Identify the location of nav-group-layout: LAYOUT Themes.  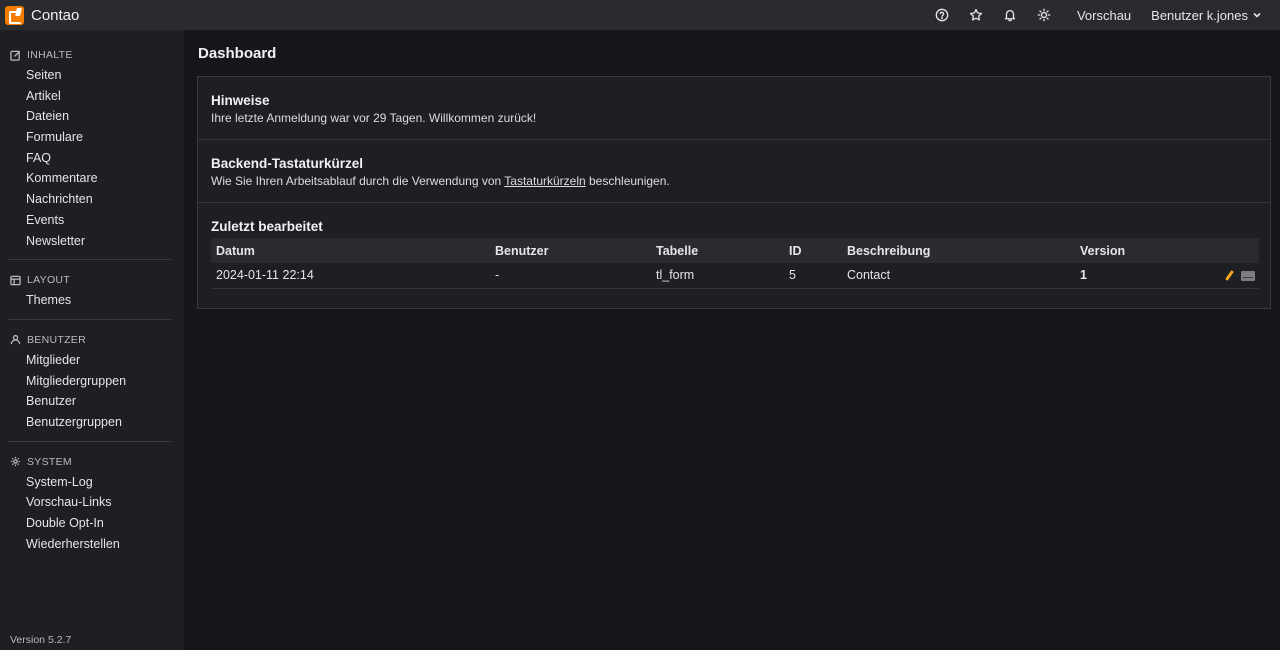
(92, 290).